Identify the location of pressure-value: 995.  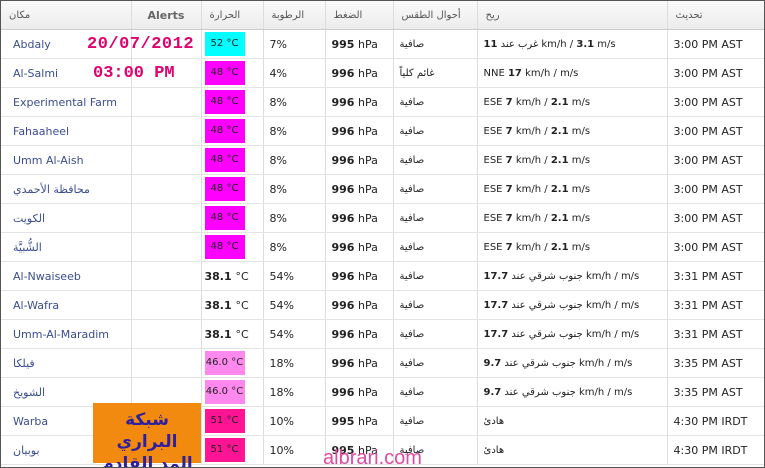
(343, 44).